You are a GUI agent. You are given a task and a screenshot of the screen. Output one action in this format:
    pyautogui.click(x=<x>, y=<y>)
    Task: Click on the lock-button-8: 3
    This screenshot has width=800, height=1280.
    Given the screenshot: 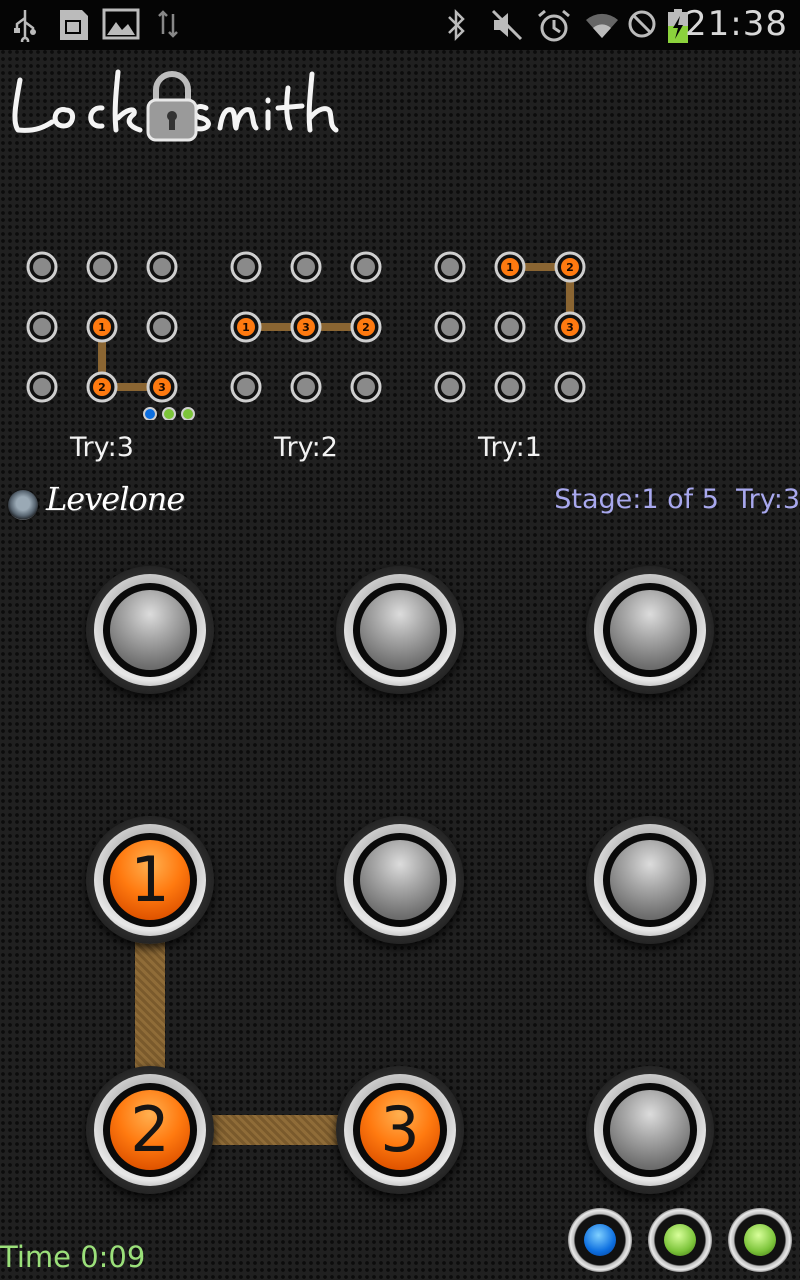 What is the action you would take?
    pyautogui.click(x=400, y=1130)
    